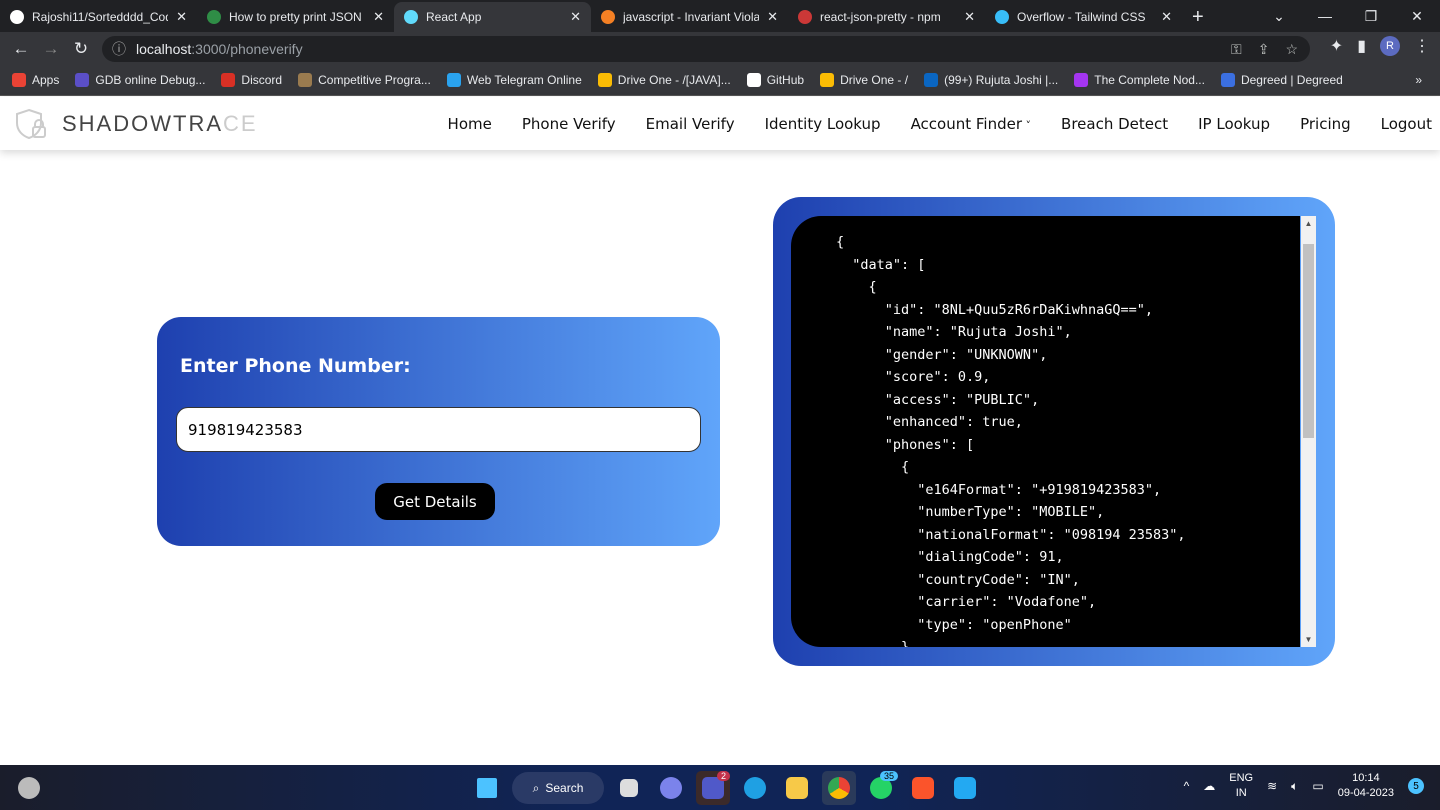 This screenshot has width=1440, height=810. Describe the element at coordinates (247, 49) in the screenshot. I see `url-path: :3000/phoneverify` at that location.